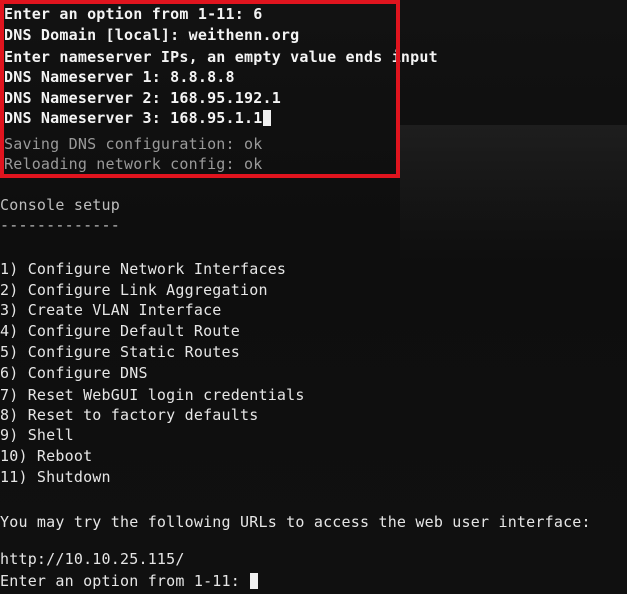 The image size is (627, 594). Describe the element at coordinates (60, 225) in the screenshot. I see `console-title-underline: -------------` at that location.